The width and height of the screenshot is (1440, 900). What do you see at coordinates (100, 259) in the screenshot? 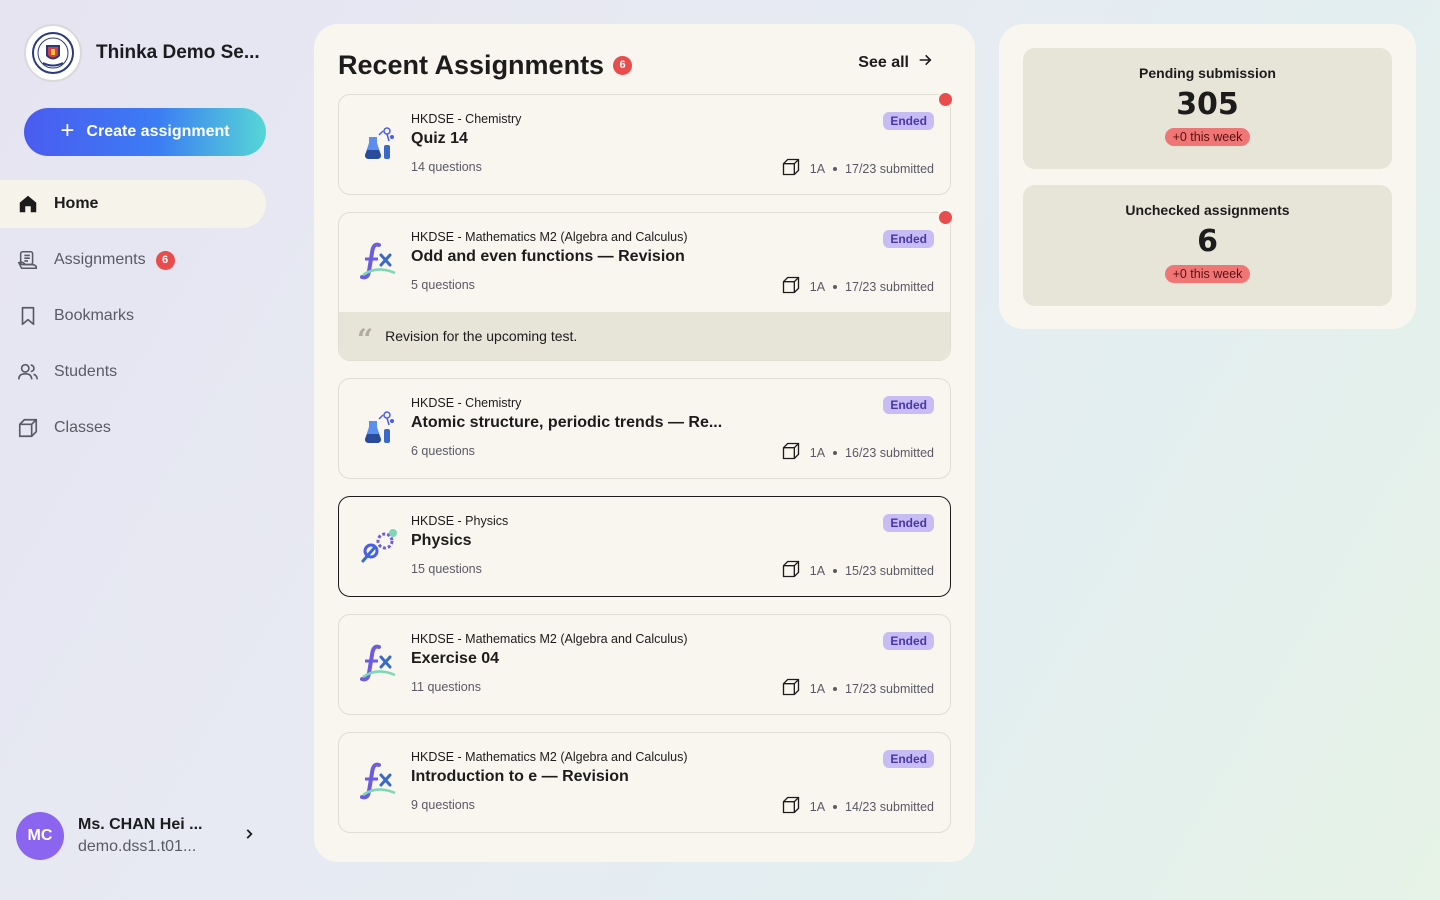
I see `nav-label-assignments: Assignments` at bounding box center [100, 259].